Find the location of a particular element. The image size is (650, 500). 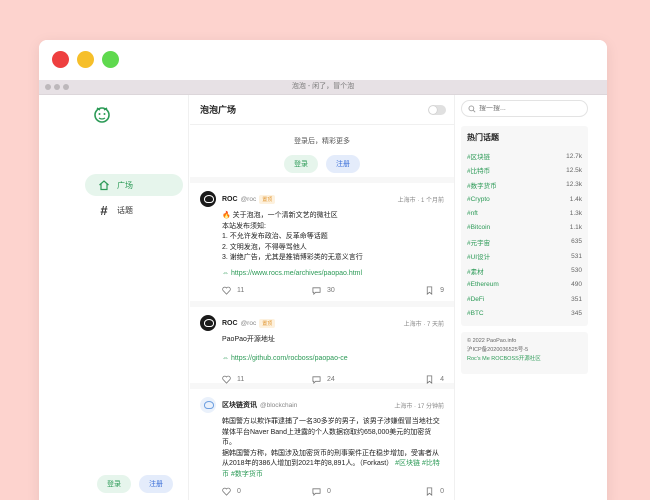

post-link-text: https://www.rocs.me/archives/paopao.html is located at coordinates (296, 273).